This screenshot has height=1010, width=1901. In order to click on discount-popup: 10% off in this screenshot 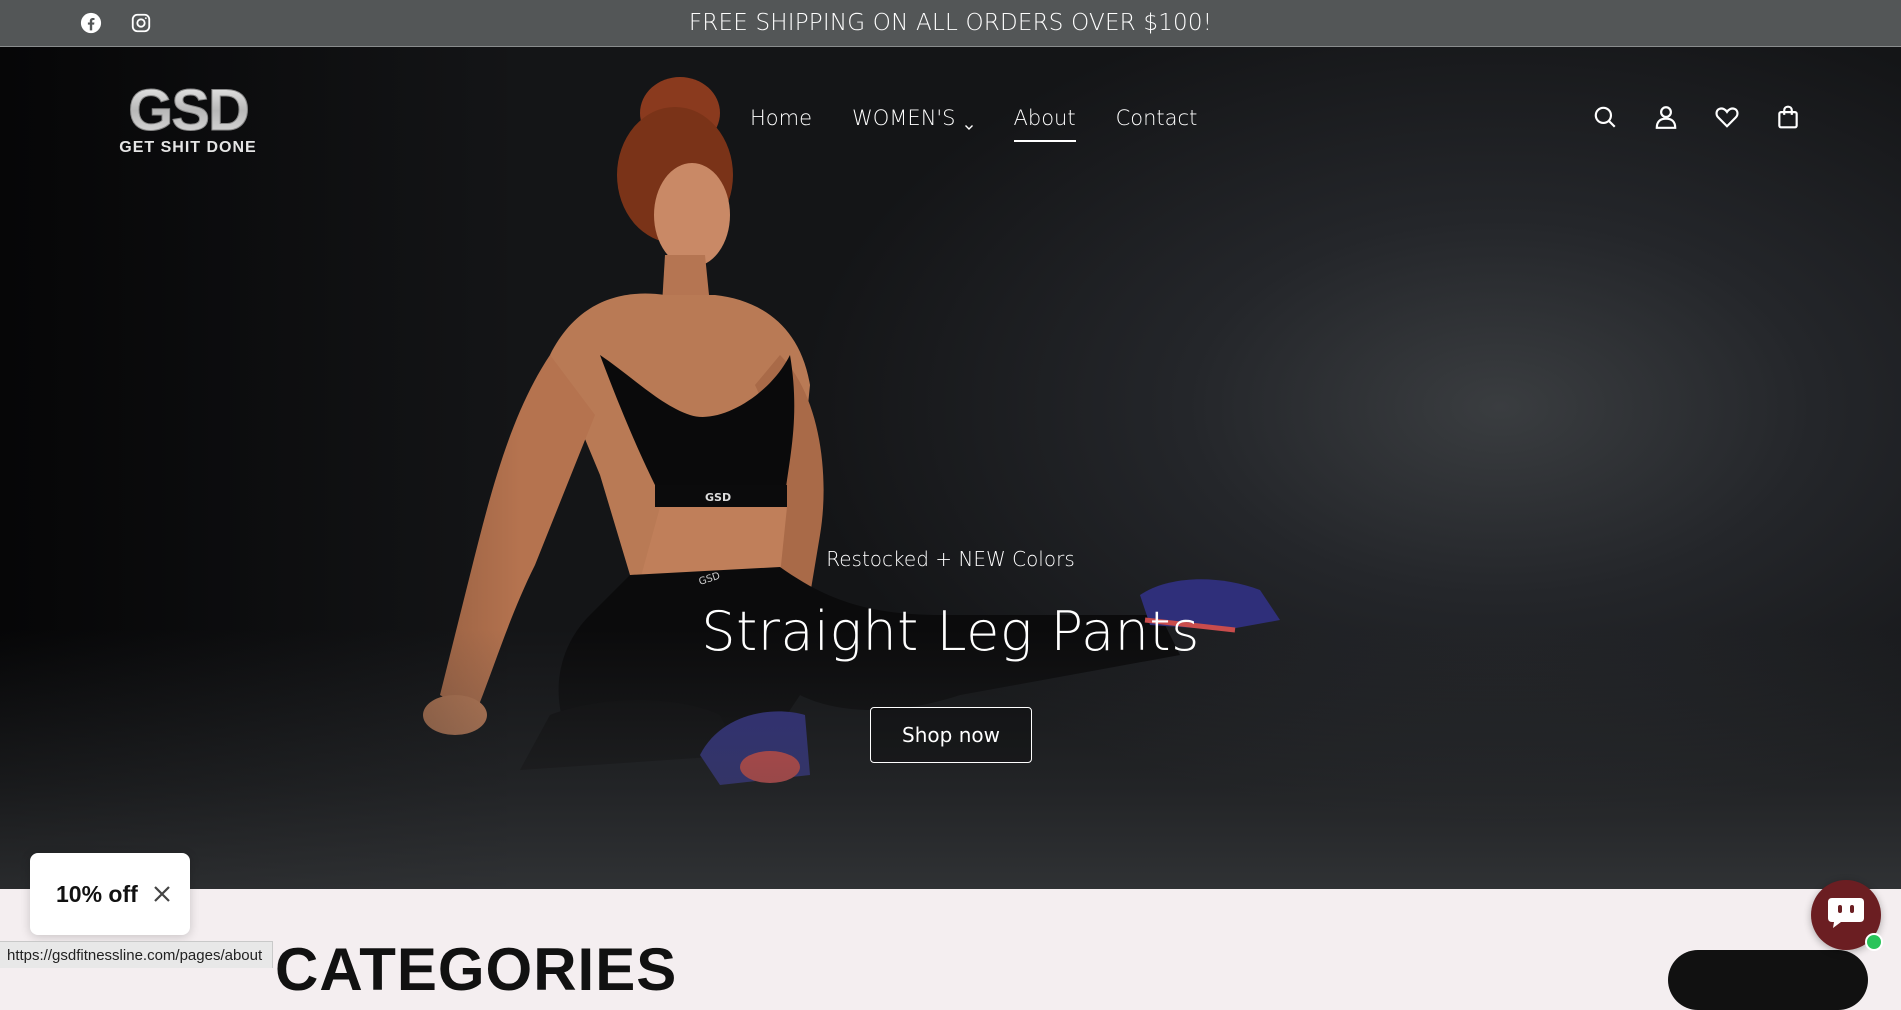, I will do `click(110, 894)`.